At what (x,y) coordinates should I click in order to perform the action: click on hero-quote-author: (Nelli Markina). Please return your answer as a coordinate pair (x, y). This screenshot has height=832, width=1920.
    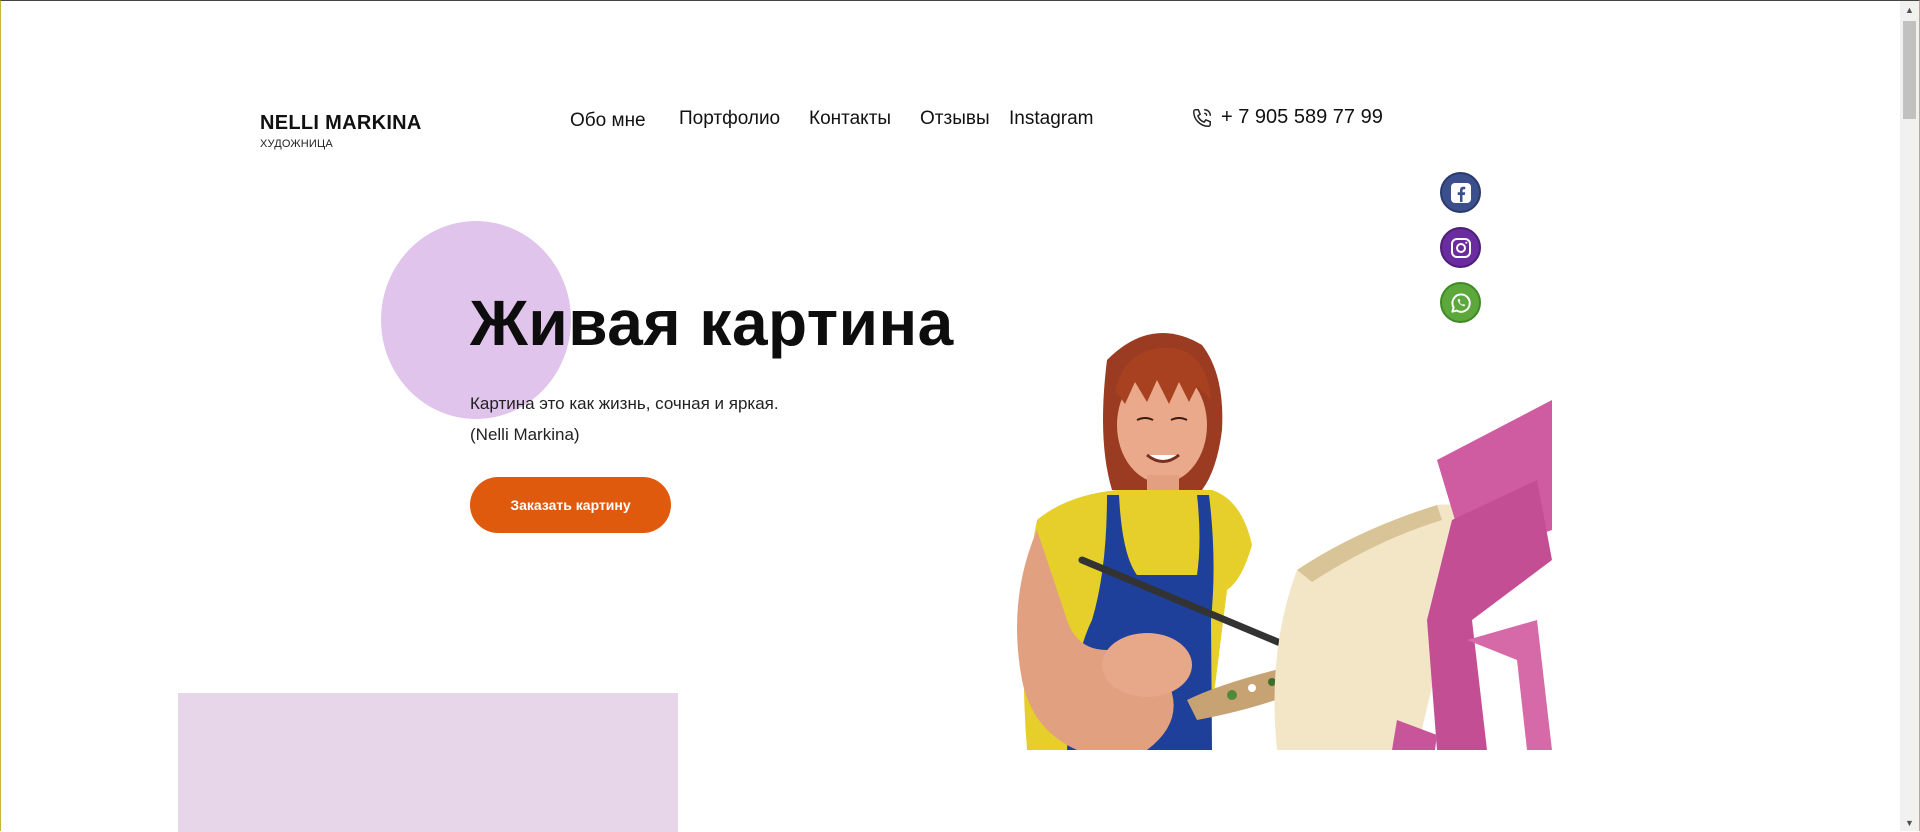
    Looking at the image, I should click on (525, 434).